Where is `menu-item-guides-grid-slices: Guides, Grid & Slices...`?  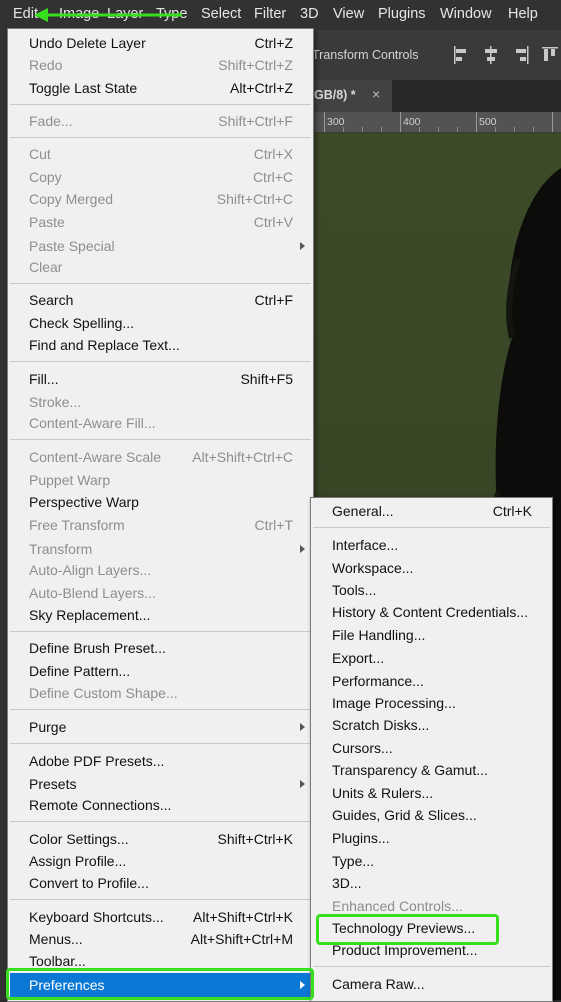
menu-item-guides-grid-slices: Guides, Grid & Slices... is located at coordinates (431, 815).